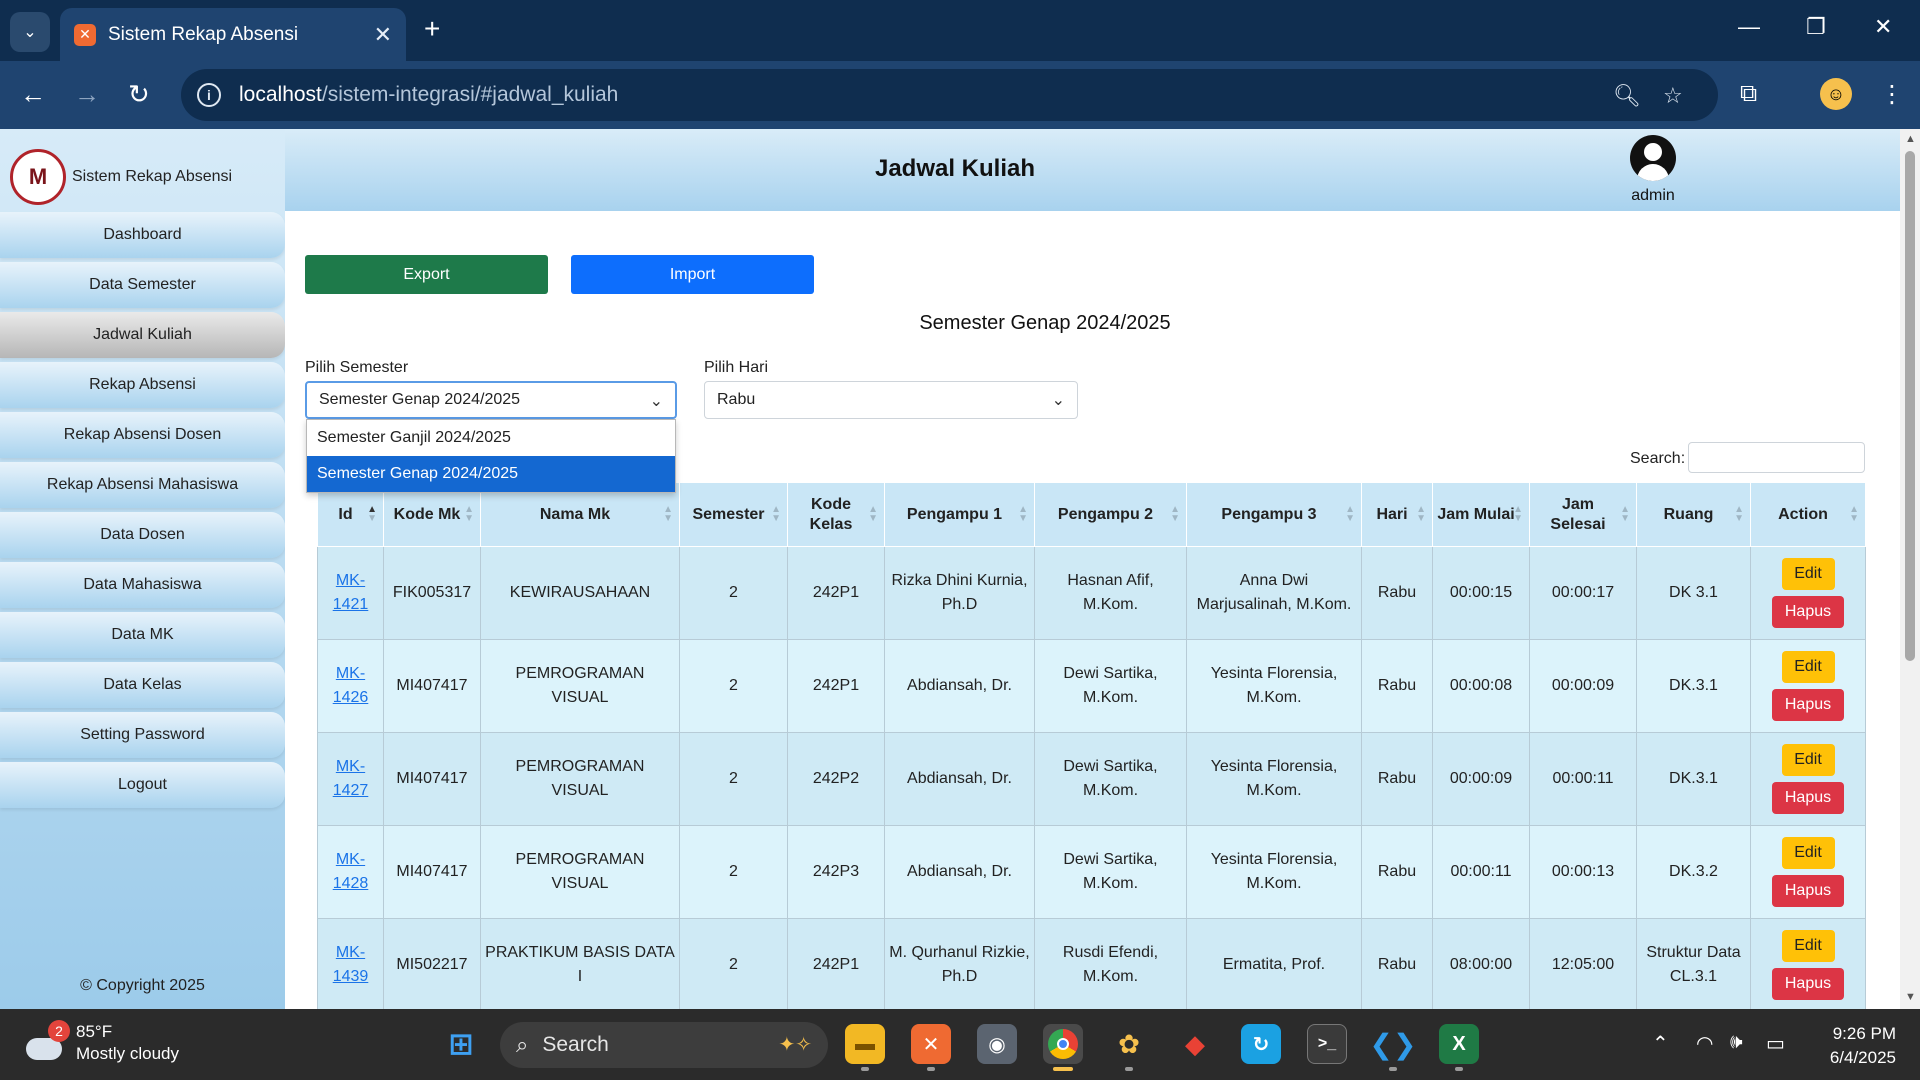 Image resolution: width=1920 pixels, height=1080 pixels. What do you see at coordinates (38, 177) in the screenshot?
I see `university-logo-icon: M` at bounding box center [38, 177].